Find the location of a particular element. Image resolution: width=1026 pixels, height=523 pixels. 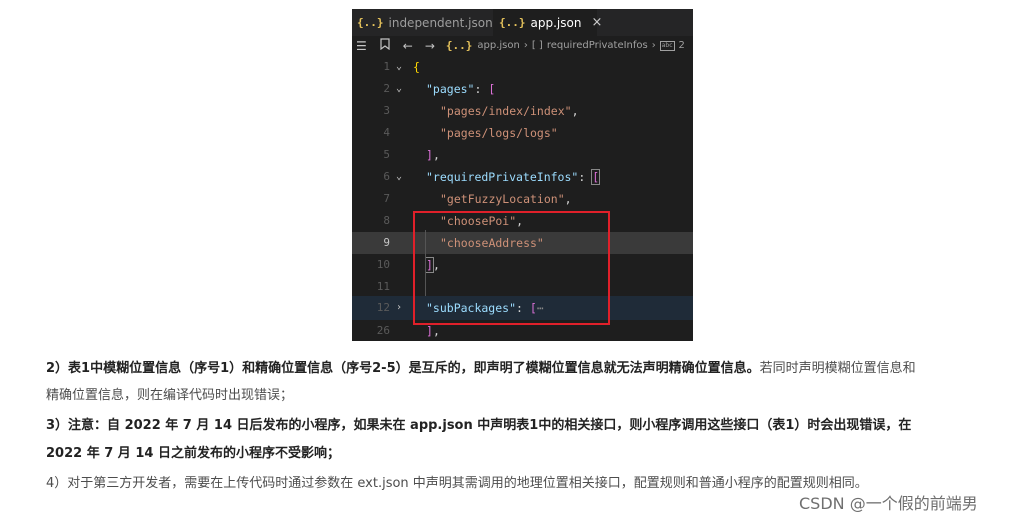

line-number: 10 is located at coordinates (383, 264).